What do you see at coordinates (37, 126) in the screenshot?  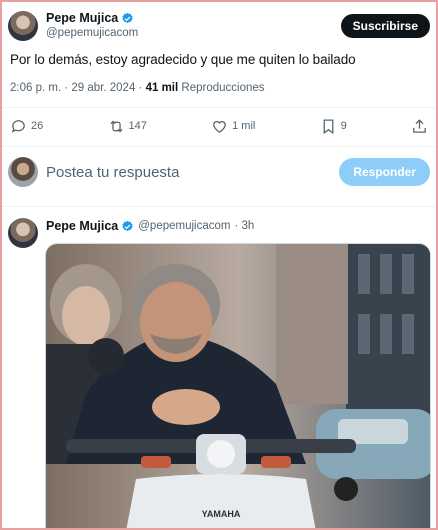 I see `reply-count: 26` at bounding box center [37, 126].